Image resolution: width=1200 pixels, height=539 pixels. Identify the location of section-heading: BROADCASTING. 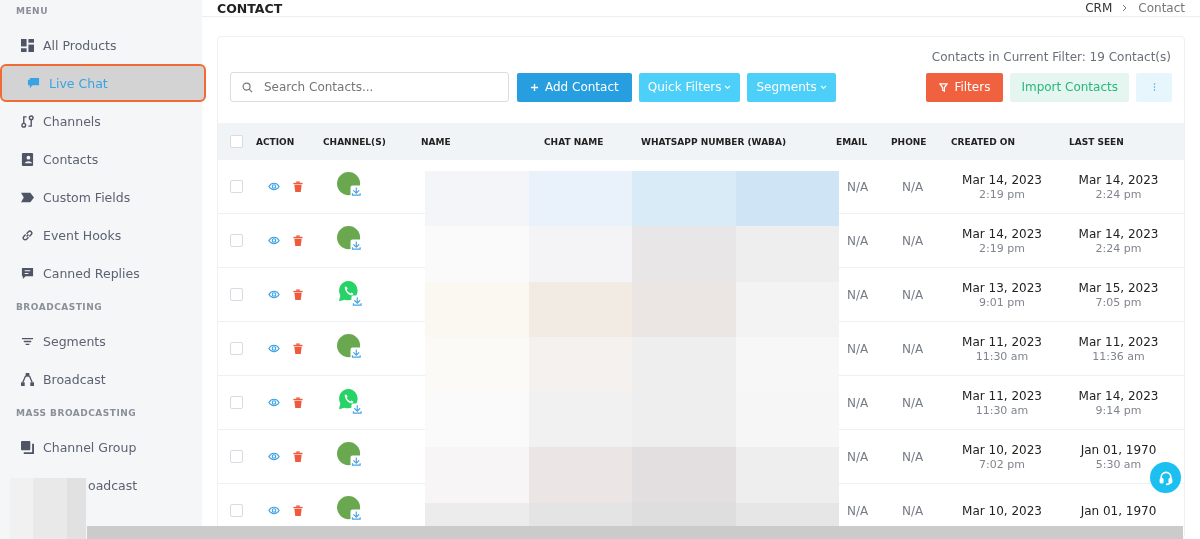
(59, 307).